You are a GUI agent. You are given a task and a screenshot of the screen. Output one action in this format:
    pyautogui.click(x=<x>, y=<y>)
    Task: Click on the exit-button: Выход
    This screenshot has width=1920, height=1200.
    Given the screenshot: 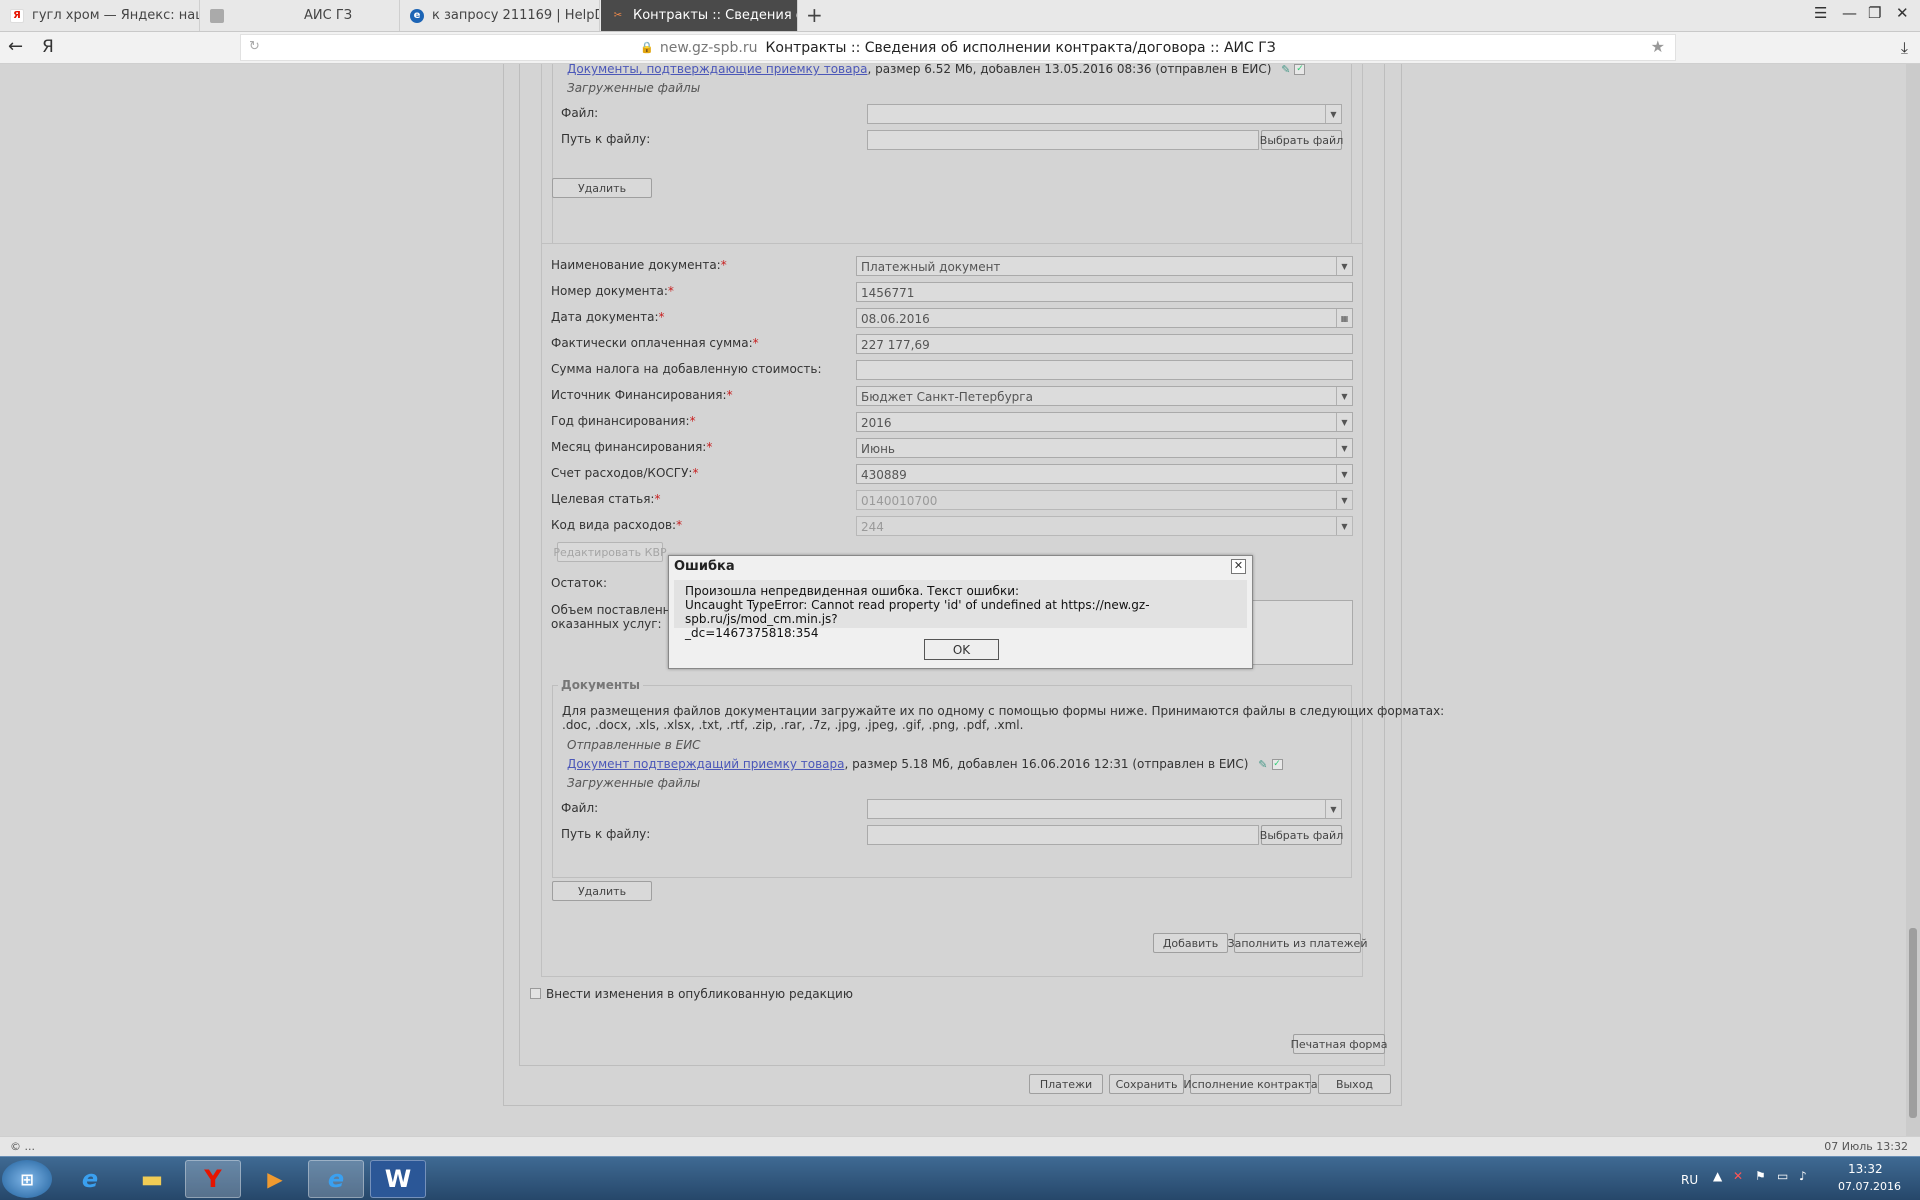 What is the action you would take?
    pyautogui.click(x=1354, y=1084)
    